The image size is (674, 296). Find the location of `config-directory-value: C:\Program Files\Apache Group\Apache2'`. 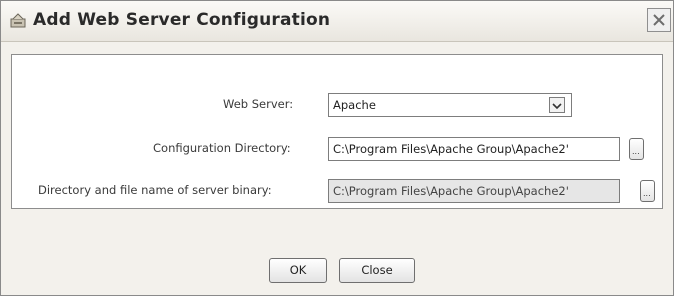

config-directory-value: C:\Program Files\Apache Group\Apache2' is located at coordinates (451, 149).